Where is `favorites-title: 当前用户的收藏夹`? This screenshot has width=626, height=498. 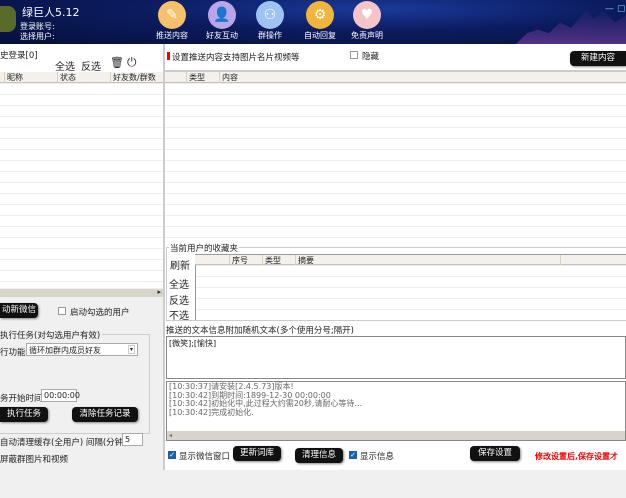
favorites-title: 当前用户的收藏夹 is located at coordinates (204, 248).